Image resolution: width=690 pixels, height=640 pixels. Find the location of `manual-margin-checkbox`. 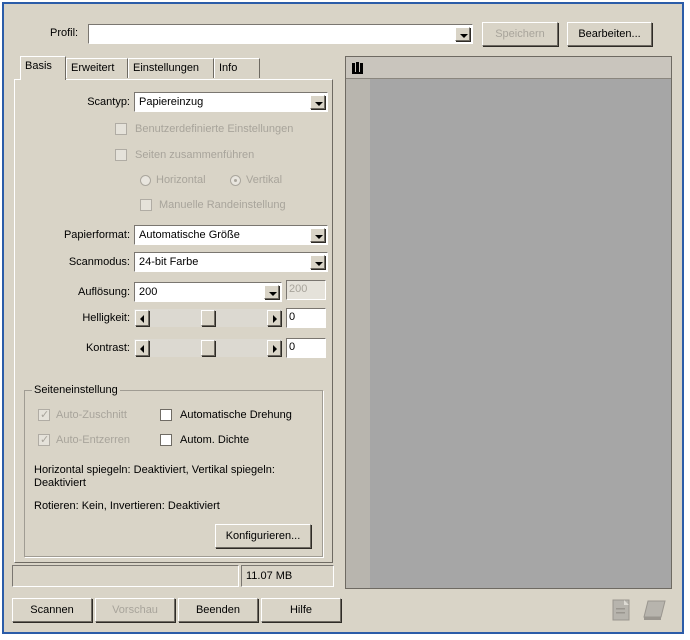

manual-margin-checkbox is located at coordinates (146, 205).